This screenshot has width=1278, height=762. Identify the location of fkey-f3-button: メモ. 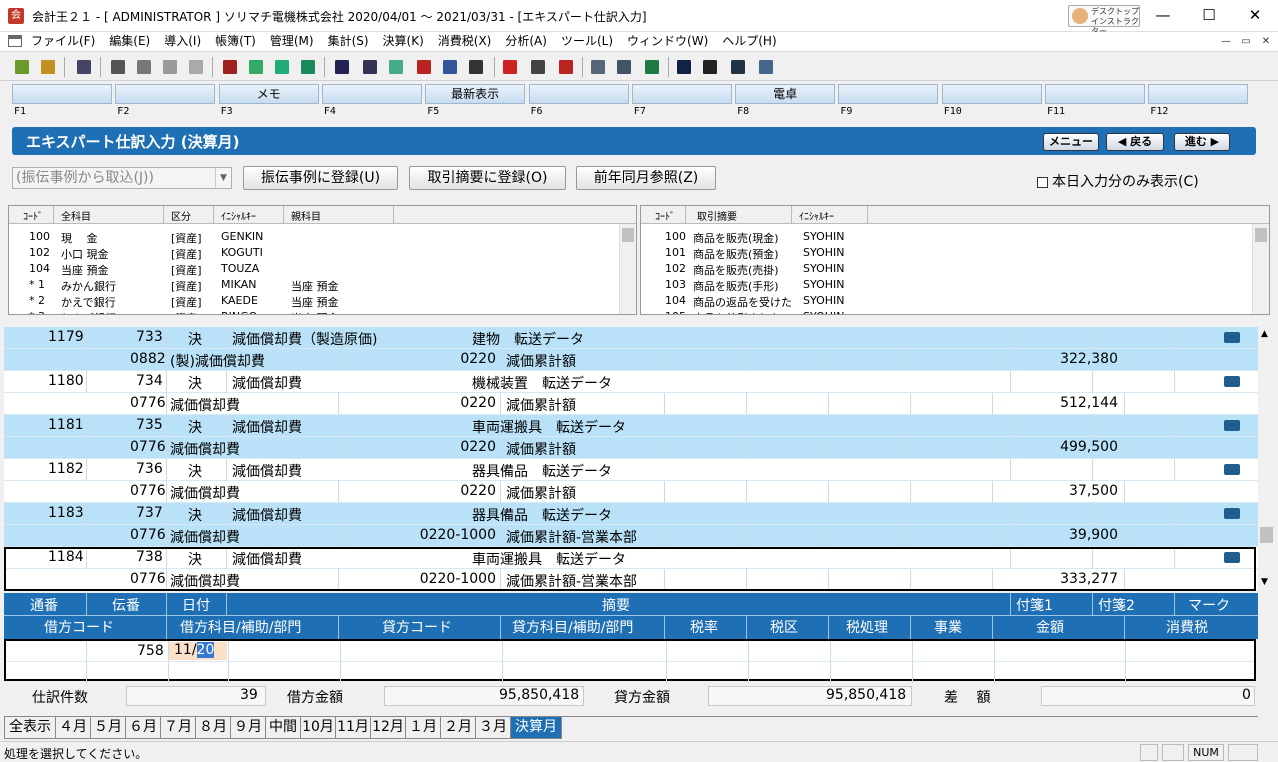
(268, 94).